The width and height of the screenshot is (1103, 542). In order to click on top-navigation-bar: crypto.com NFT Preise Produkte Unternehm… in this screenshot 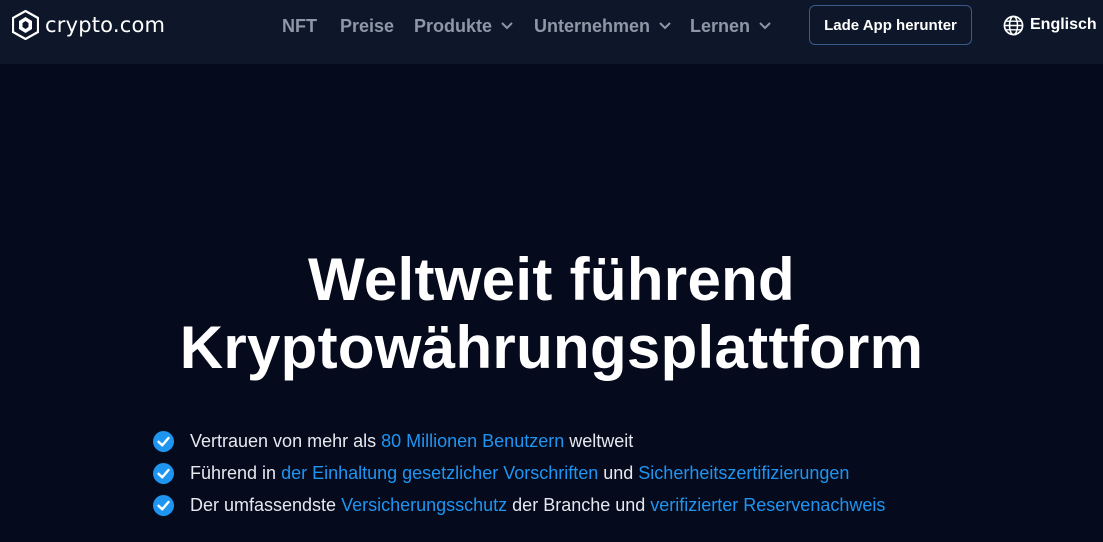, I will do `click(551, 32)`.